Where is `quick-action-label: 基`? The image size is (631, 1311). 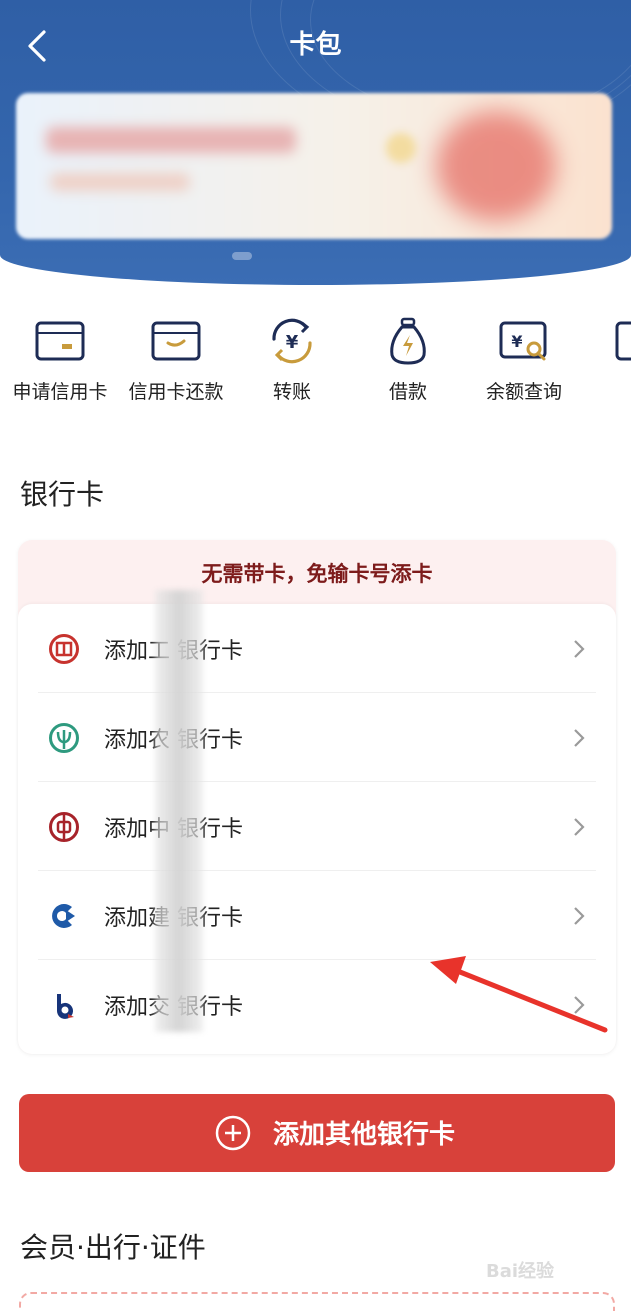 quick-action-label: 基 is located at coordinates (606, 390).